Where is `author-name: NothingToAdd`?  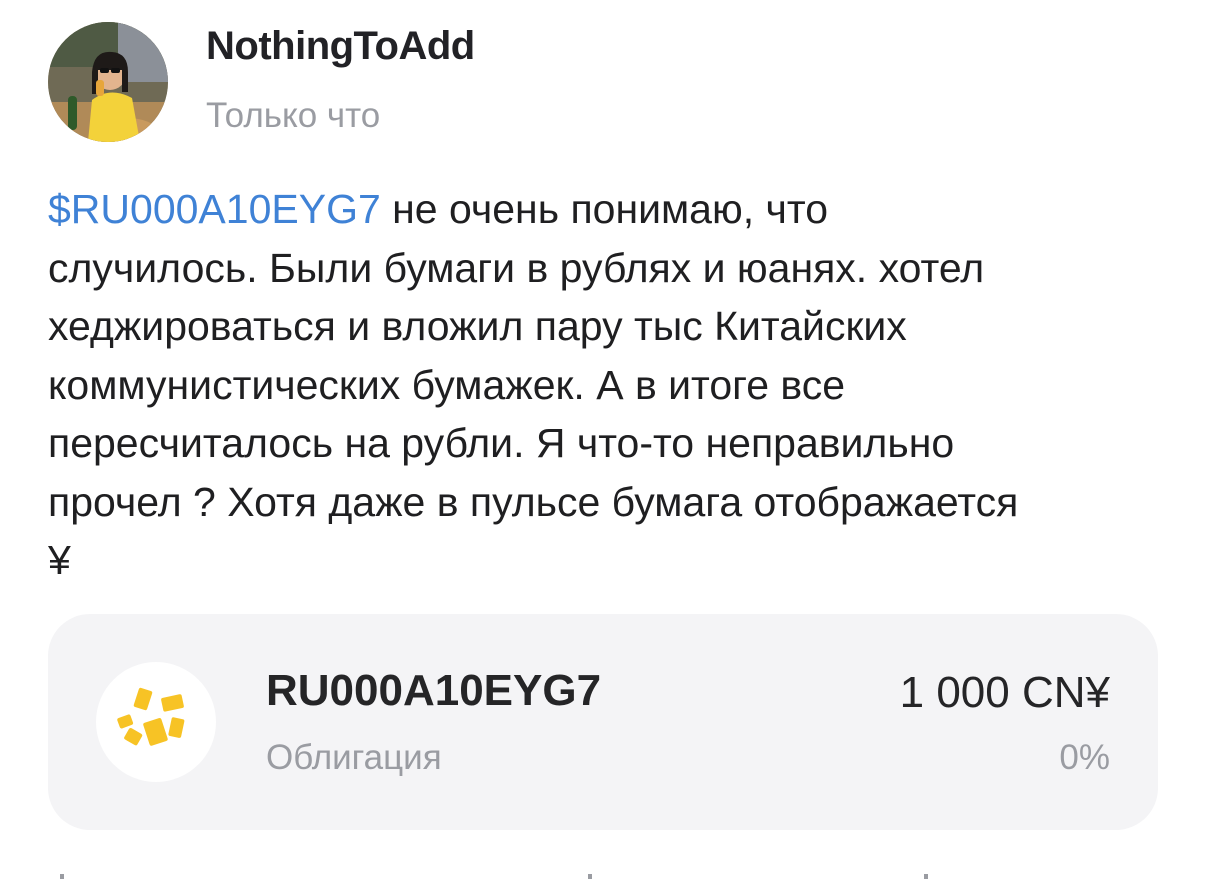 author-name: NothingToAdd is located at coordinates (340, 46).